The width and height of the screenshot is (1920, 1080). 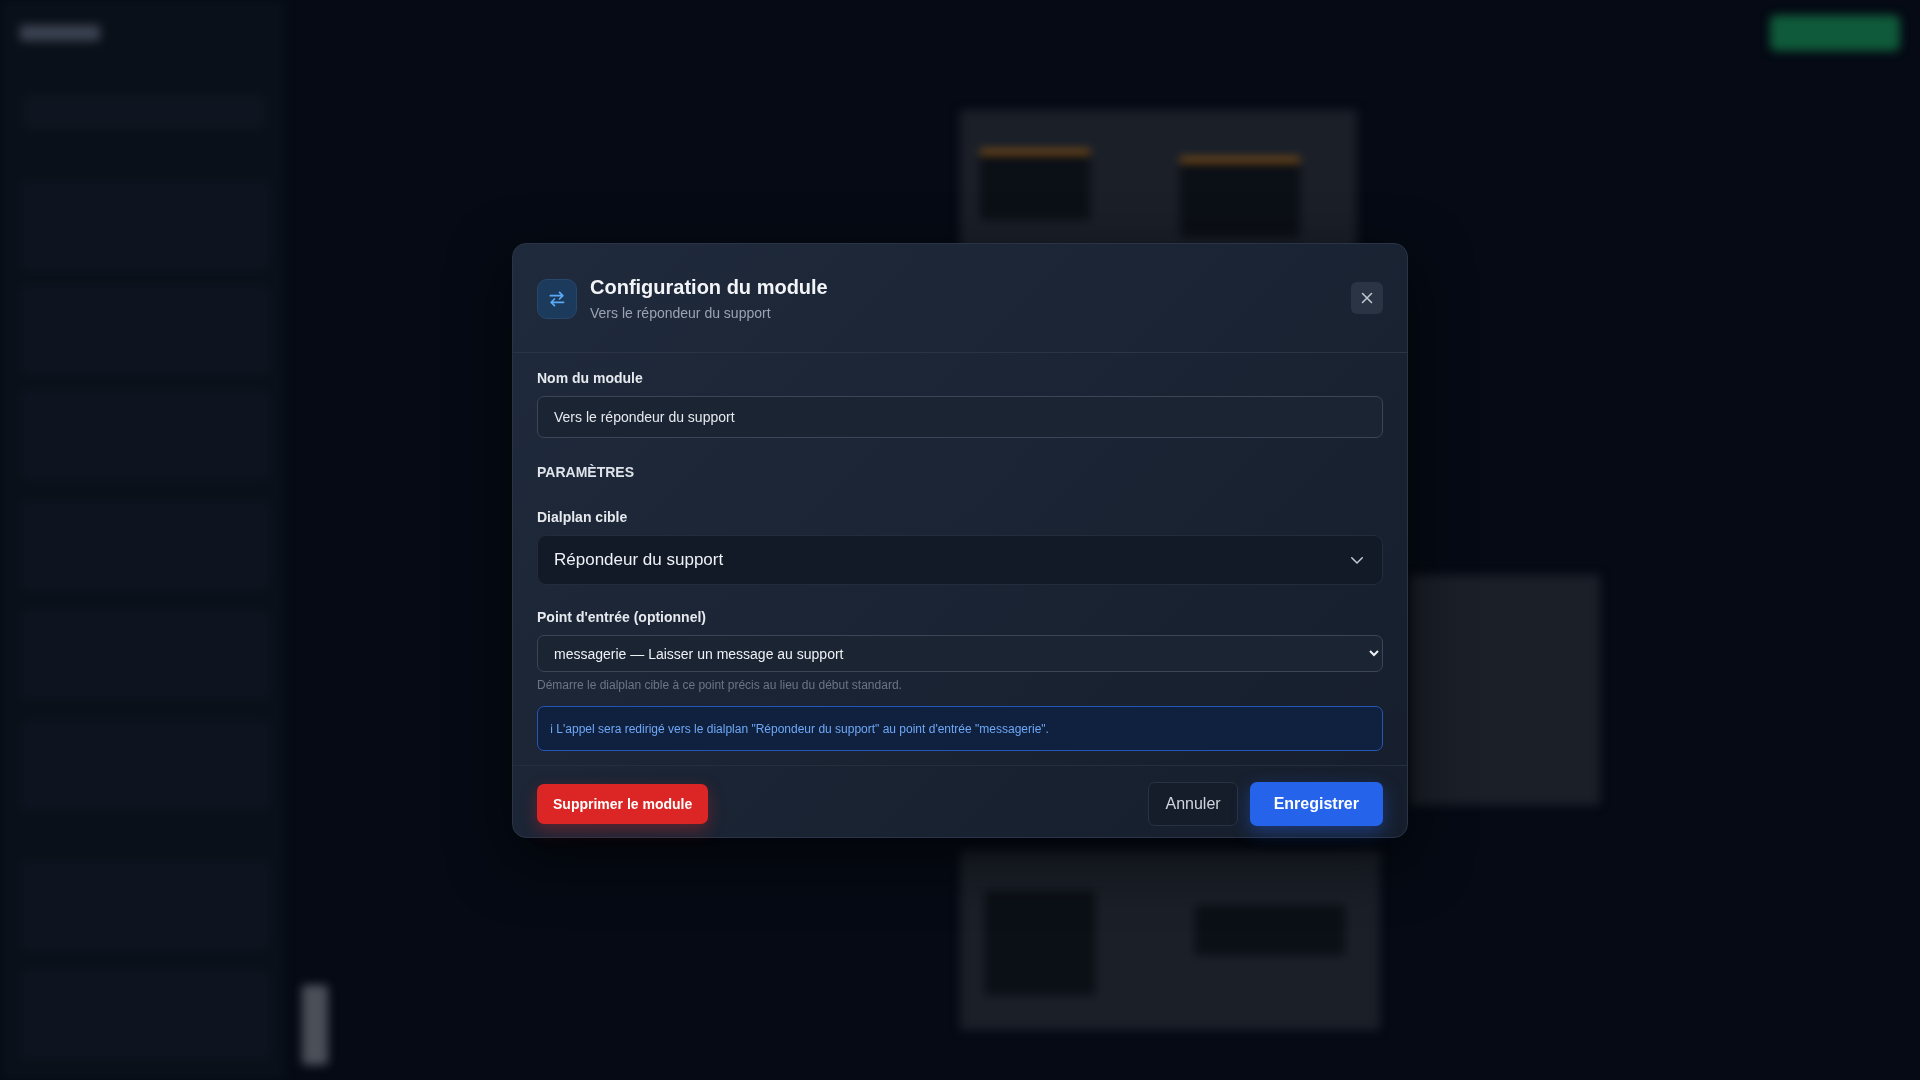 What do you see at coordinates (623, 804) in the screenshot?
I see `delete-button: Supprimer le module` at bounding box center [623, 804].